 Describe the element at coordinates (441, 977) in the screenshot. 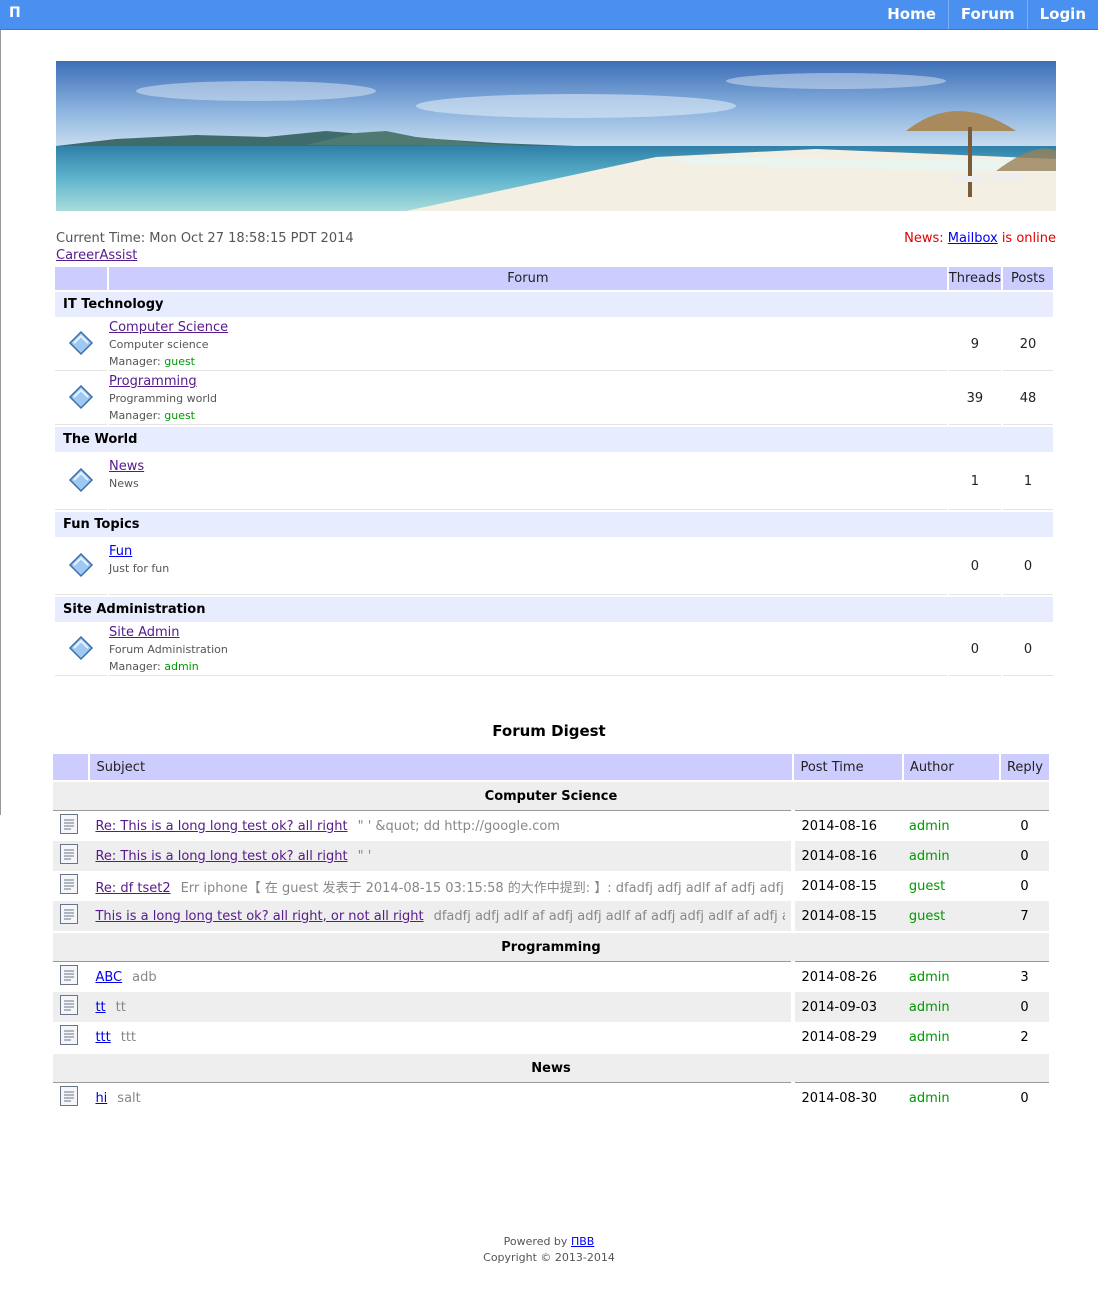

I see `subject-cell: ABC adb` at that location.